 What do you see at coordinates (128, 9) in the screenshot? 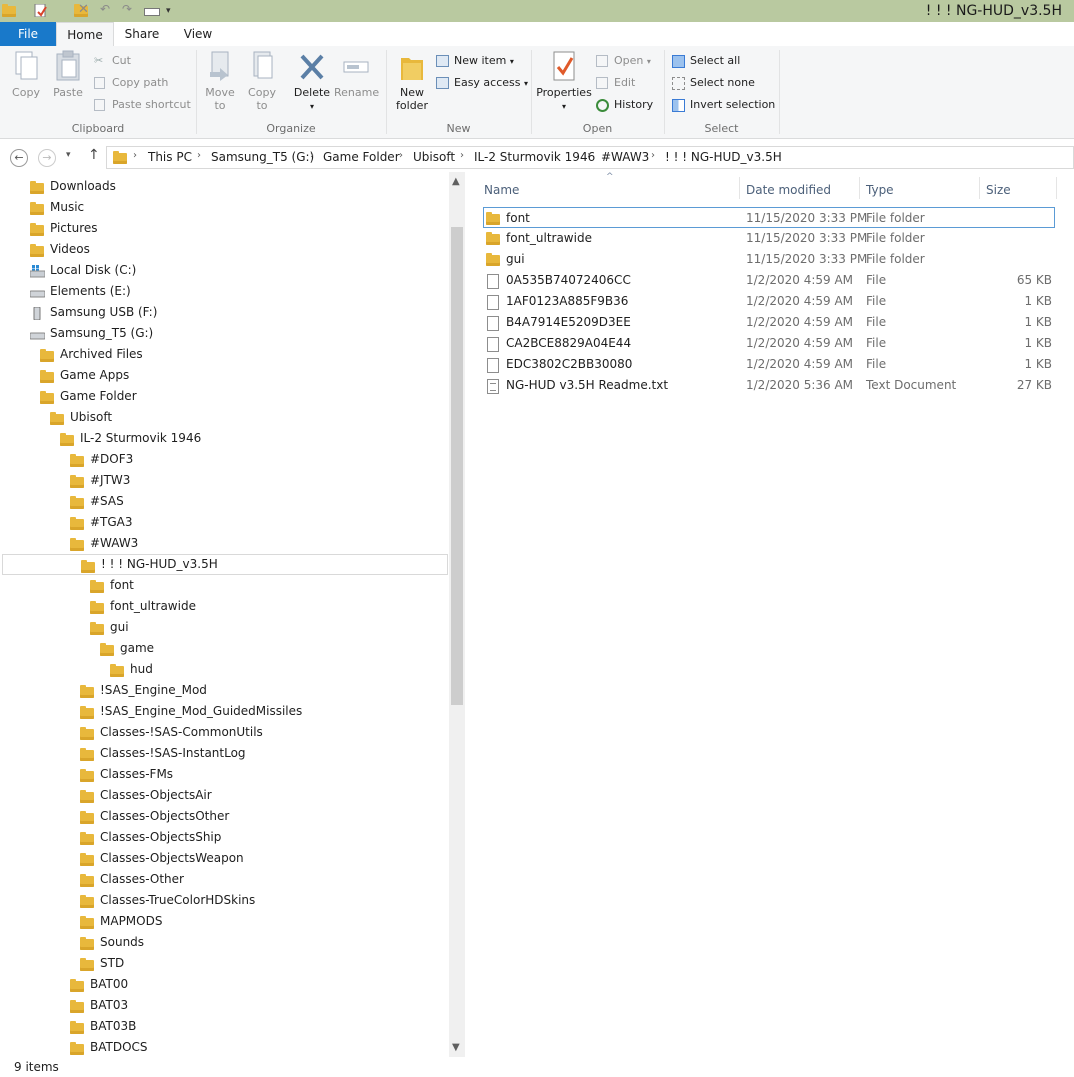
I see `redo-icon: ↷` at bounding box center [128, 9].